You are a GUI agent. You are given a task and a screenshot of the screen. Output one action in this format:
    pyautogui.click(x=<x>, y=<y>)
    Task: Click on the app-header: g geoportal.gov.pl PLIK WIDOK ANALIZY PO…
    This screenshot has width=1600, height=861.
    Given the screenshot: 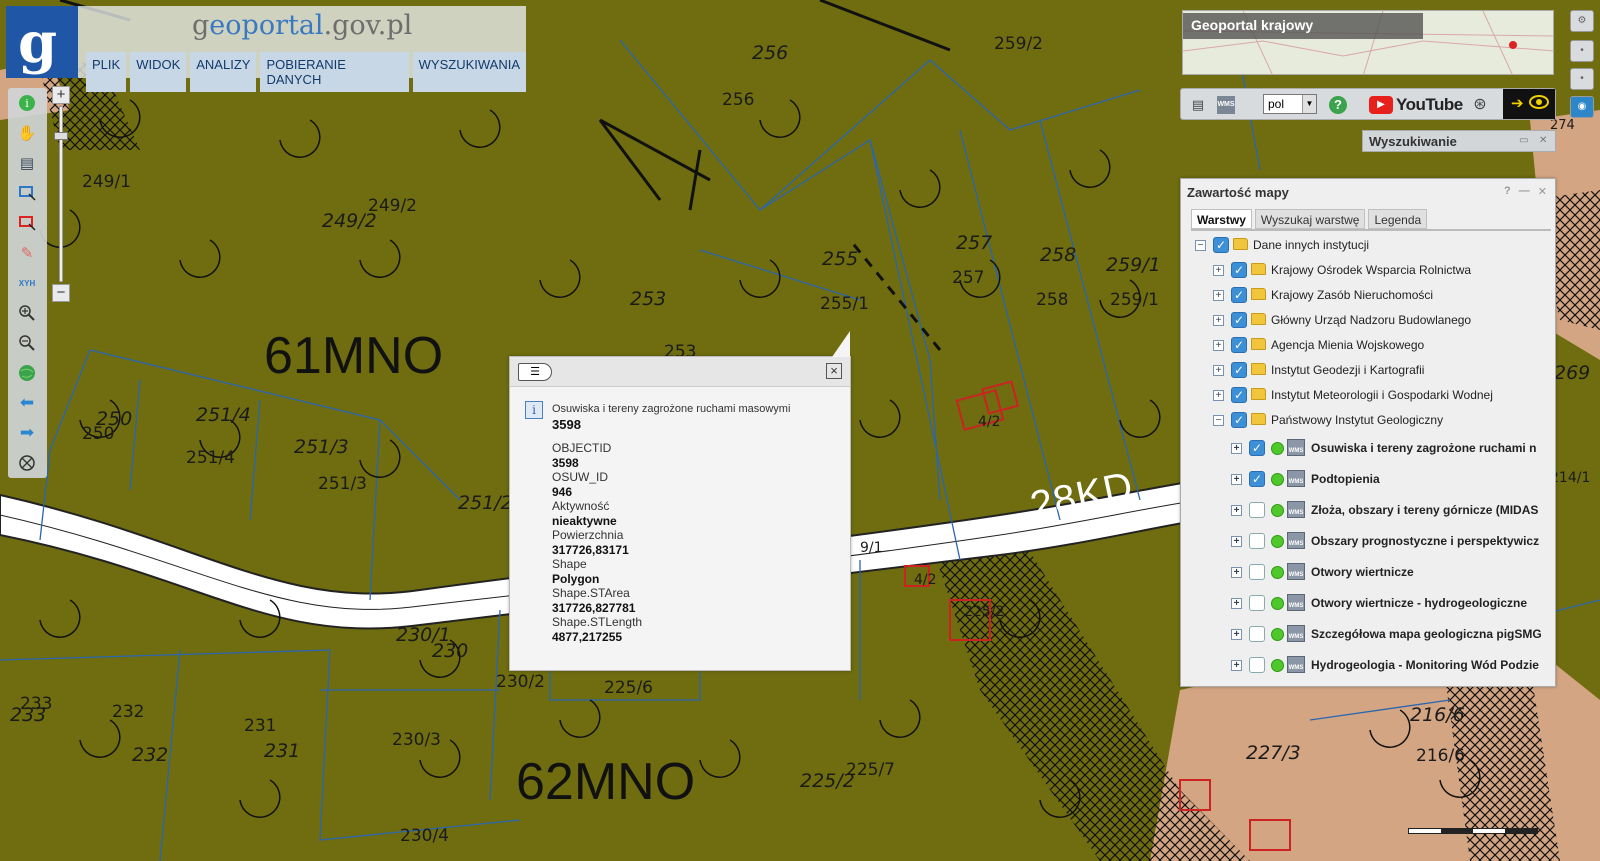 What is the action you would take?
    pyautogui.click(x=266, y=49)
    